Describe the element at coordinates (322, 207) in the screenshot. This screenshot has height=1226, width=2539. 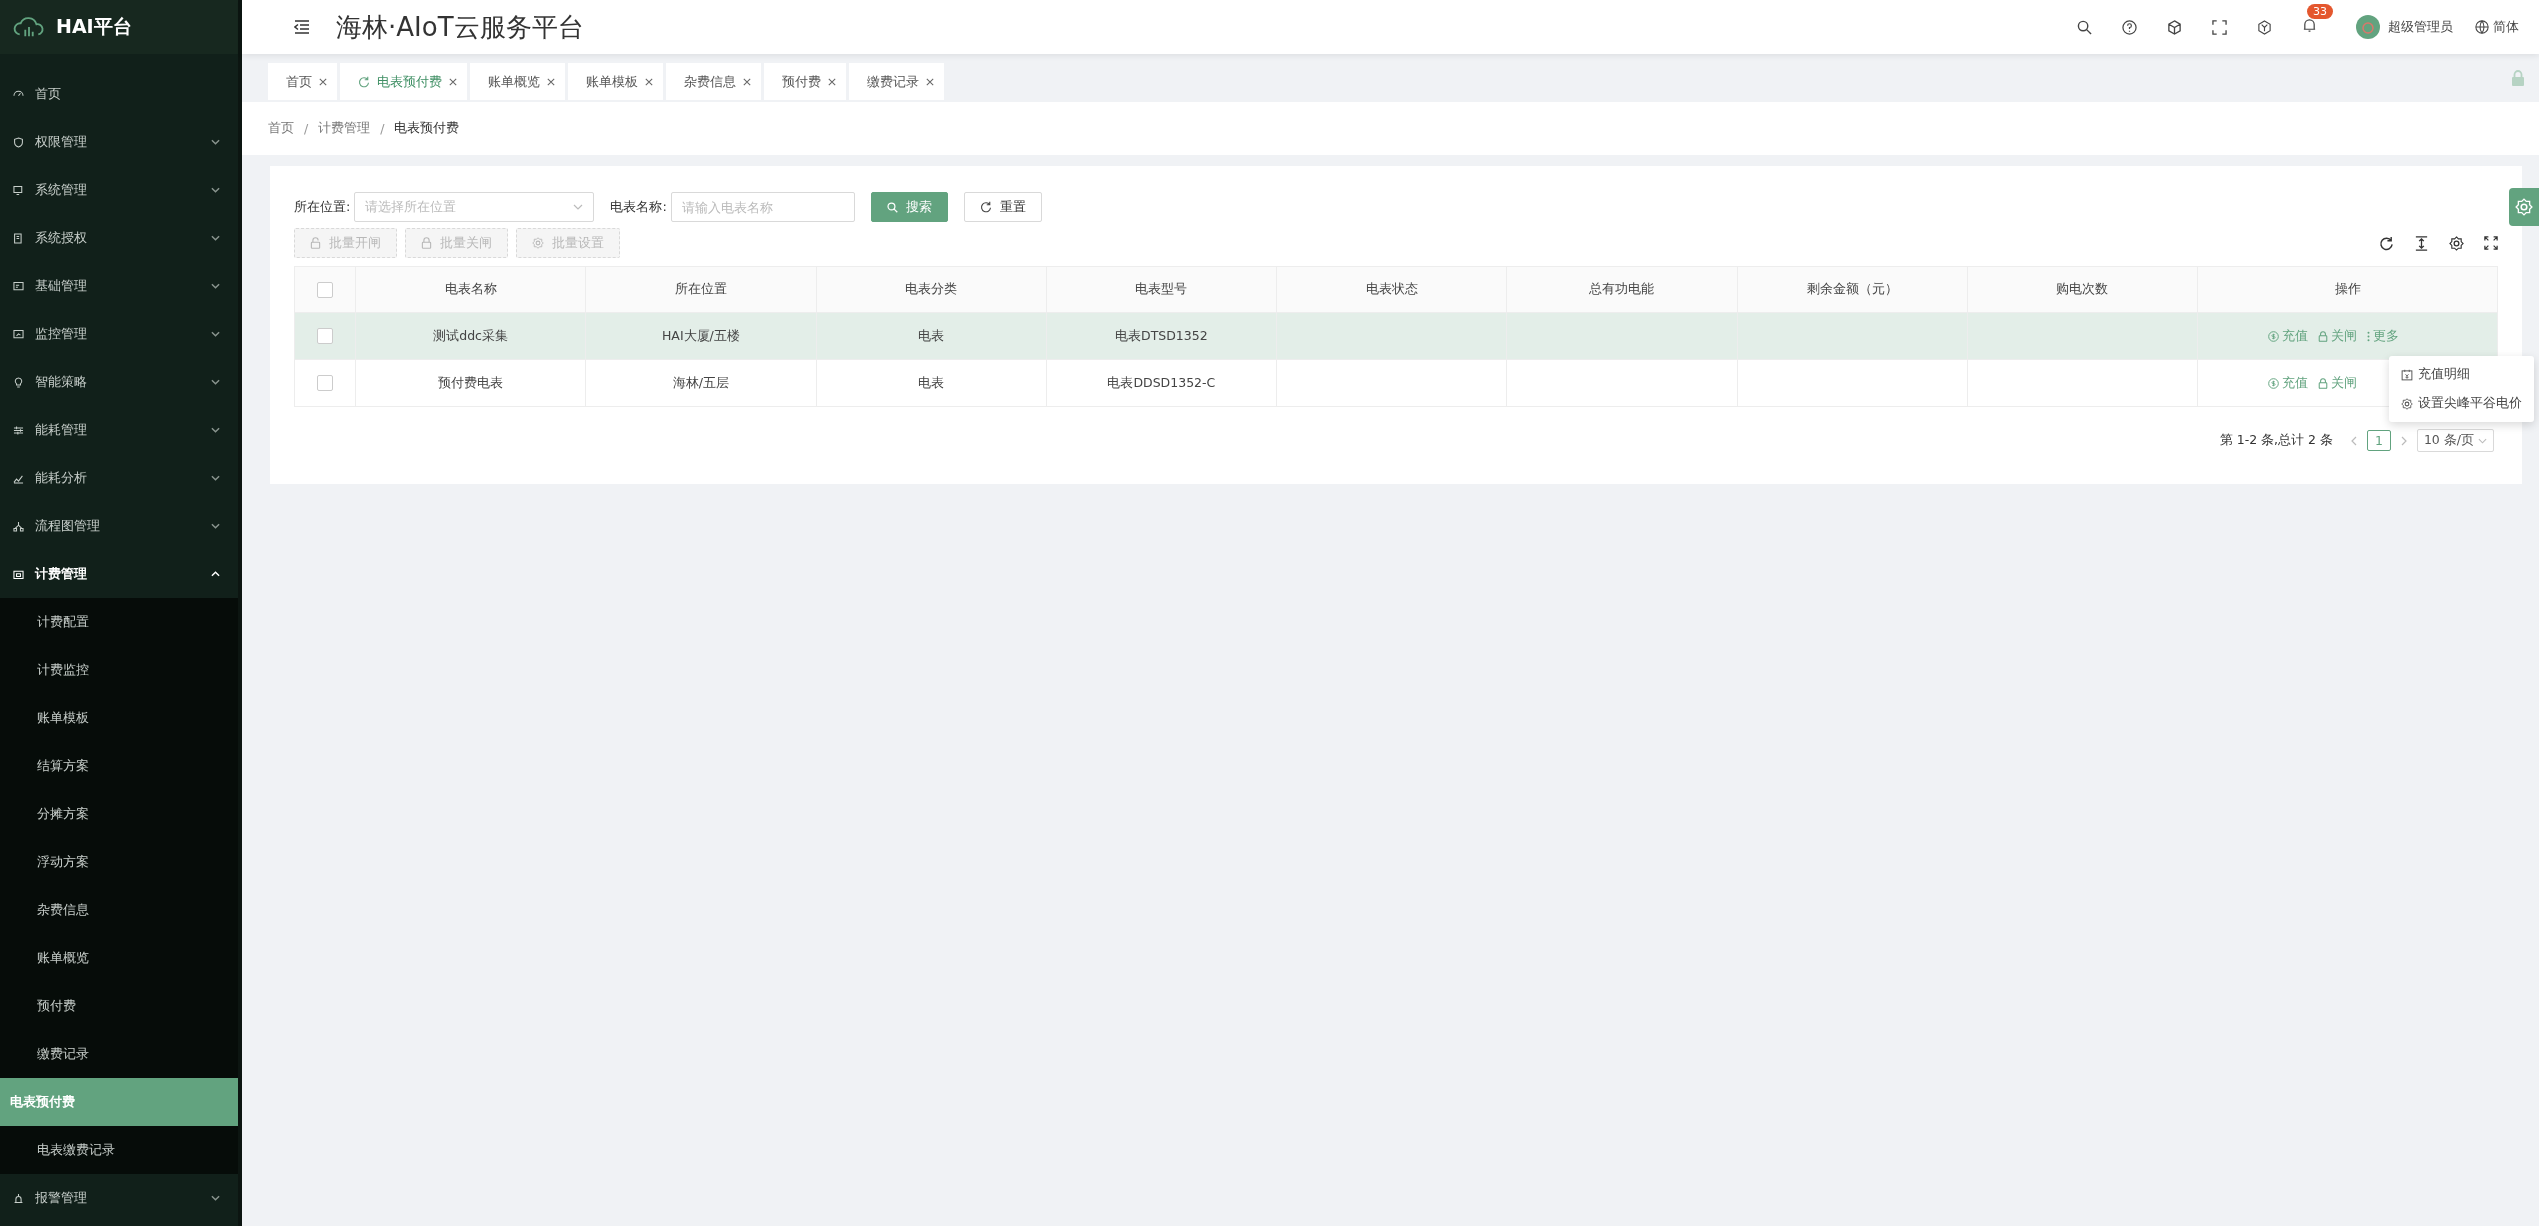
I see `filter-label: 所在位置:` at that location.